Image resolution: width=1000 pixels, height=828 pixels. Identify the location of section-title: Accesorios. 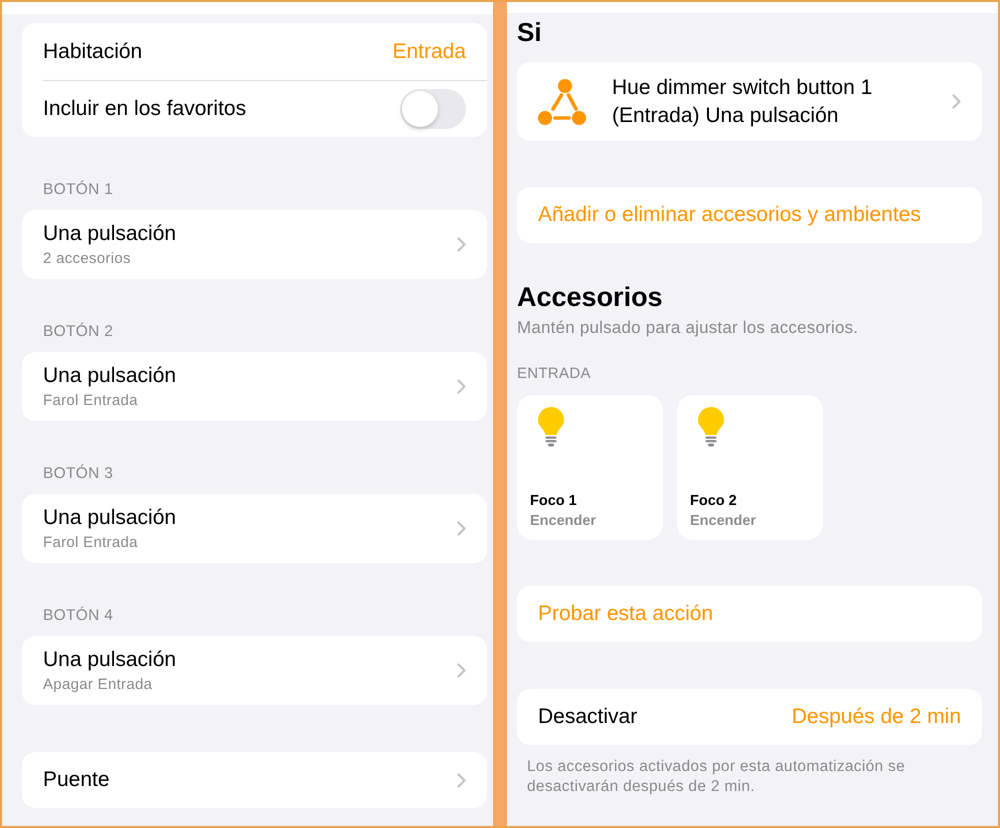
(590, 297).